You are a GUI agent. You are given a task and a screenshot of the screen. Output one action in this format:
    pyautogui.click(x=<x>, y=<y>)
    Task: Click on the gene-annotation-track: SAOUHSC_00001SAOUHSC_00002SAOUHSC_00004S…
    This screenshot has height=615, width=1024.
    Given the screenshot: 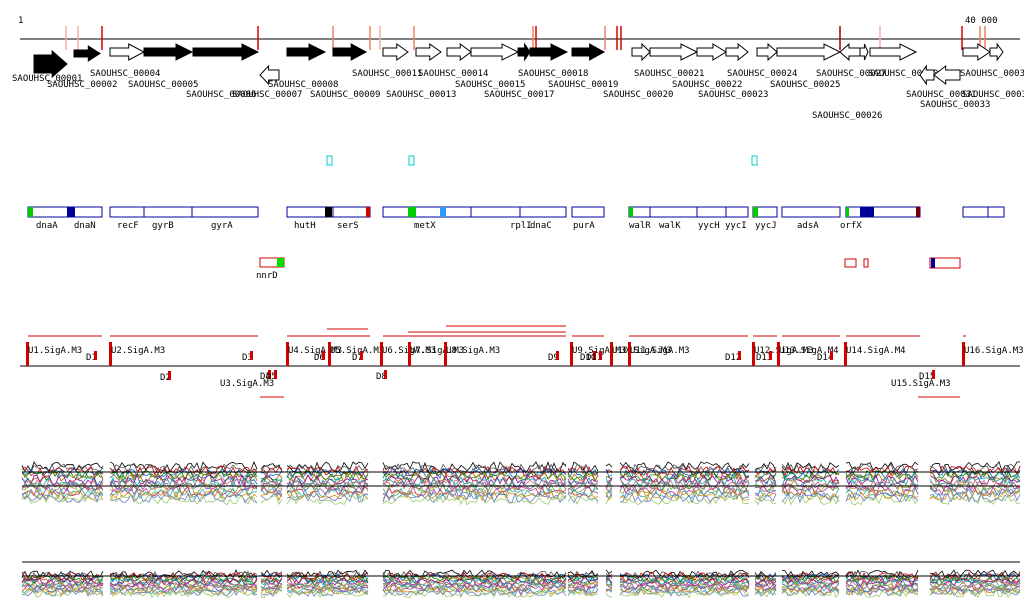 What is the action you would take?
    pyautogui.click(x=518, y=81)
    